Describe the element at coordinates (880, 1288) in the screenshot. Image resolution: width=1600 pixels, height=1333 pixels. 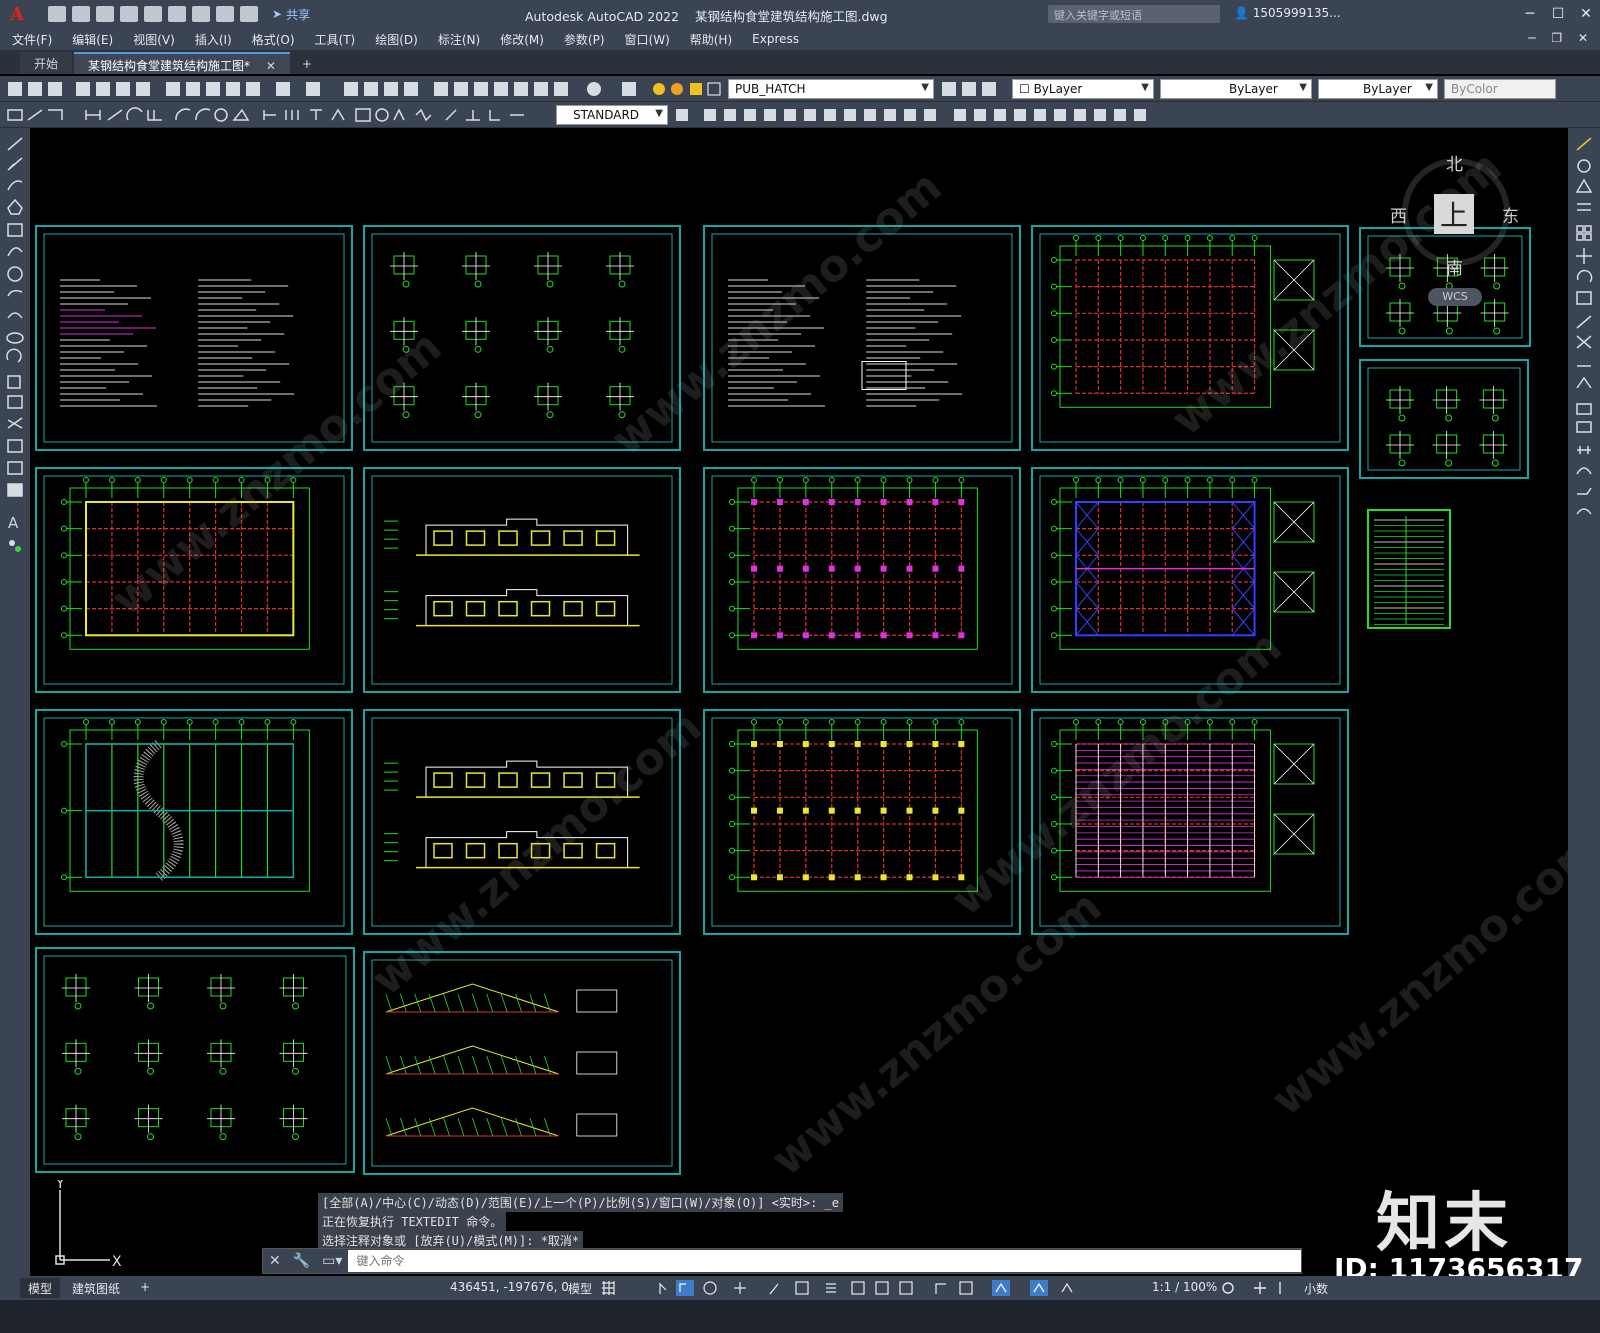
I see `drafting-aids-icons` at that location.